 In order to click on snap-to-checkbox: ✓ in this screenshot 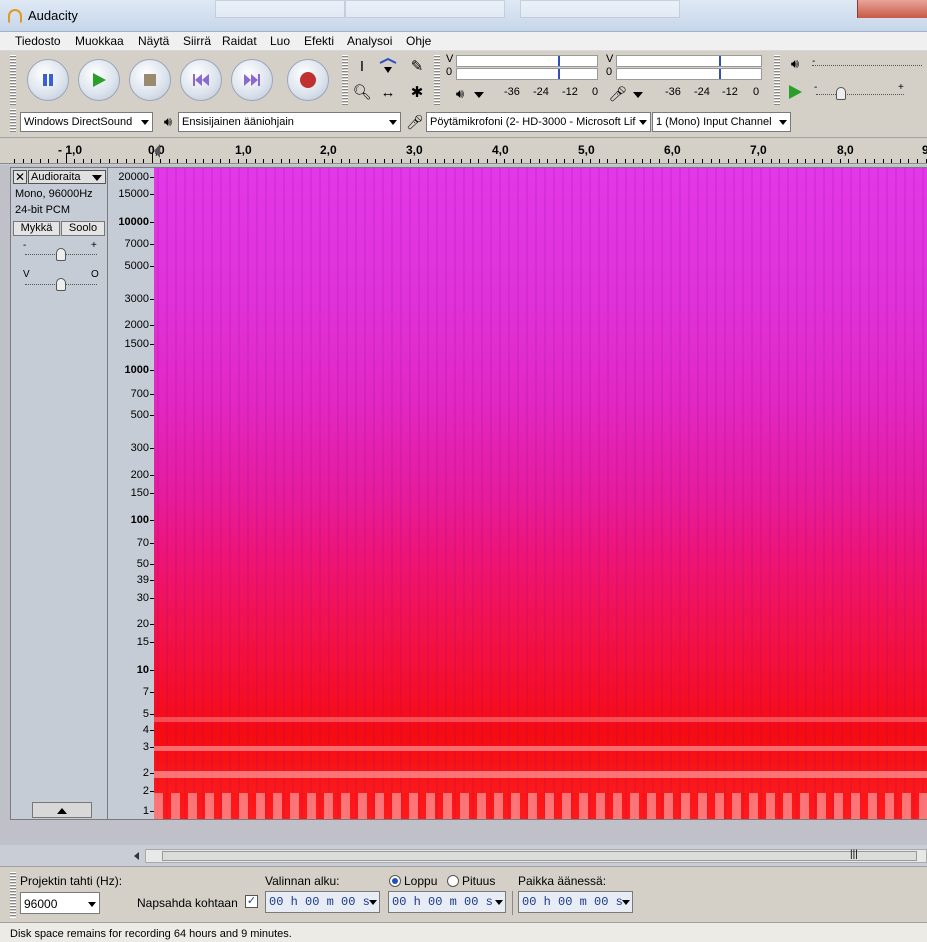, I will do `click(251, 901)`.